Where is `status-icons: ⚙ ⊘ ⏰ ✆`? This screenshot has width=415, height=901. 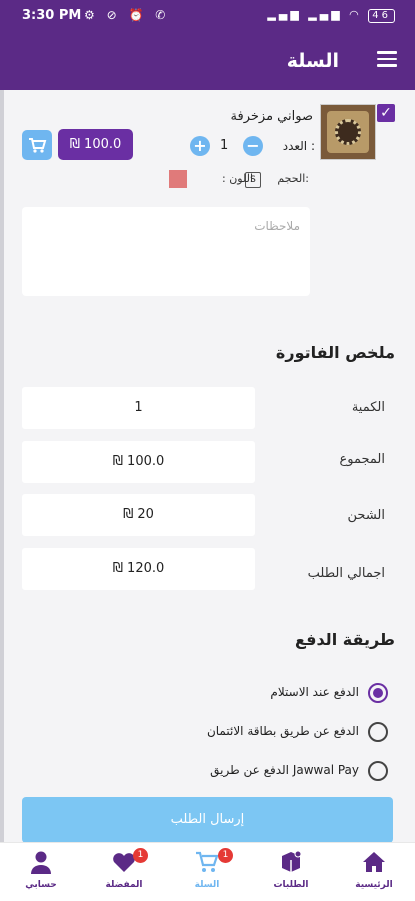
status-icons: ⚙ ⊘ ⏰ ✆ is located at coordinates (127, 15).